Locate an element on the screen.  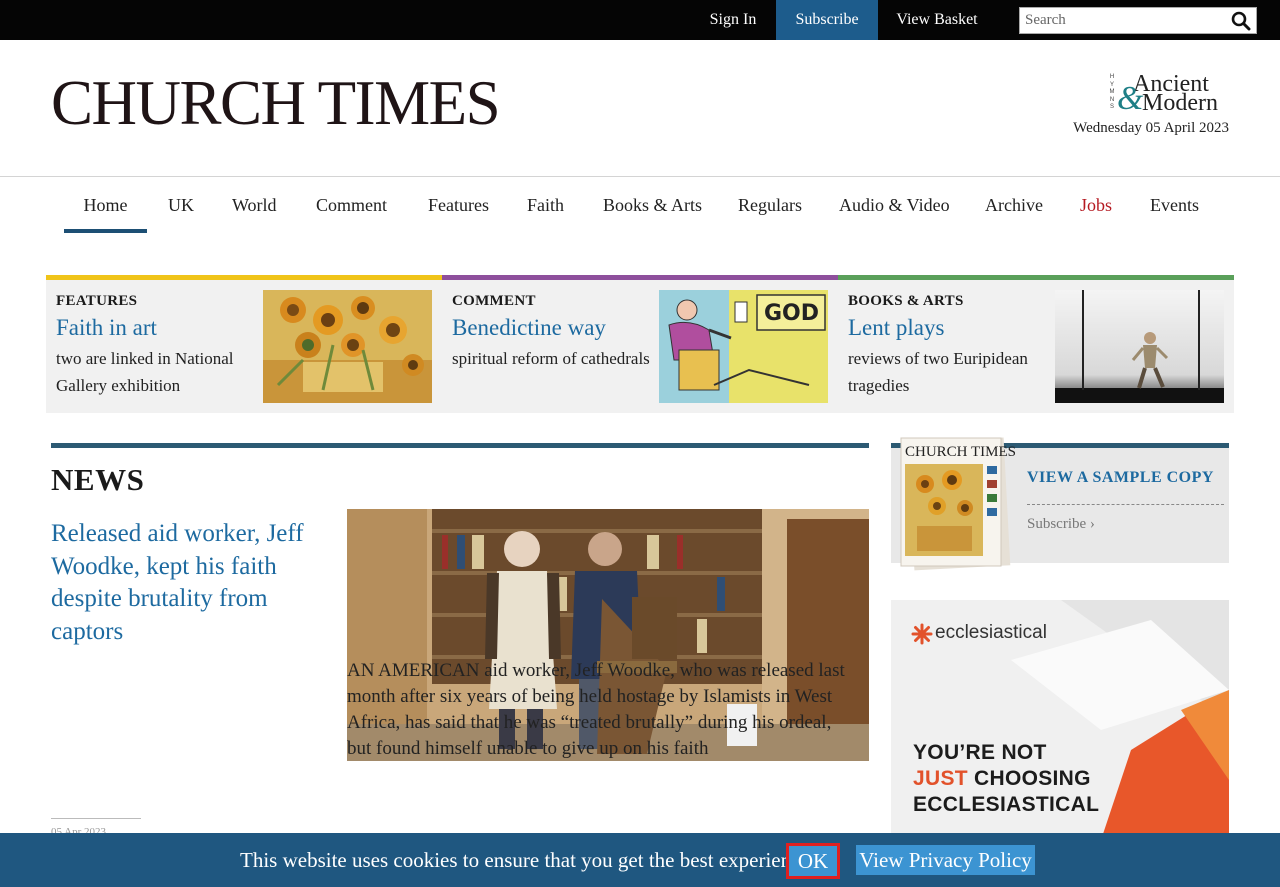
nav-item-world: World is located at coordinates (254, 205).